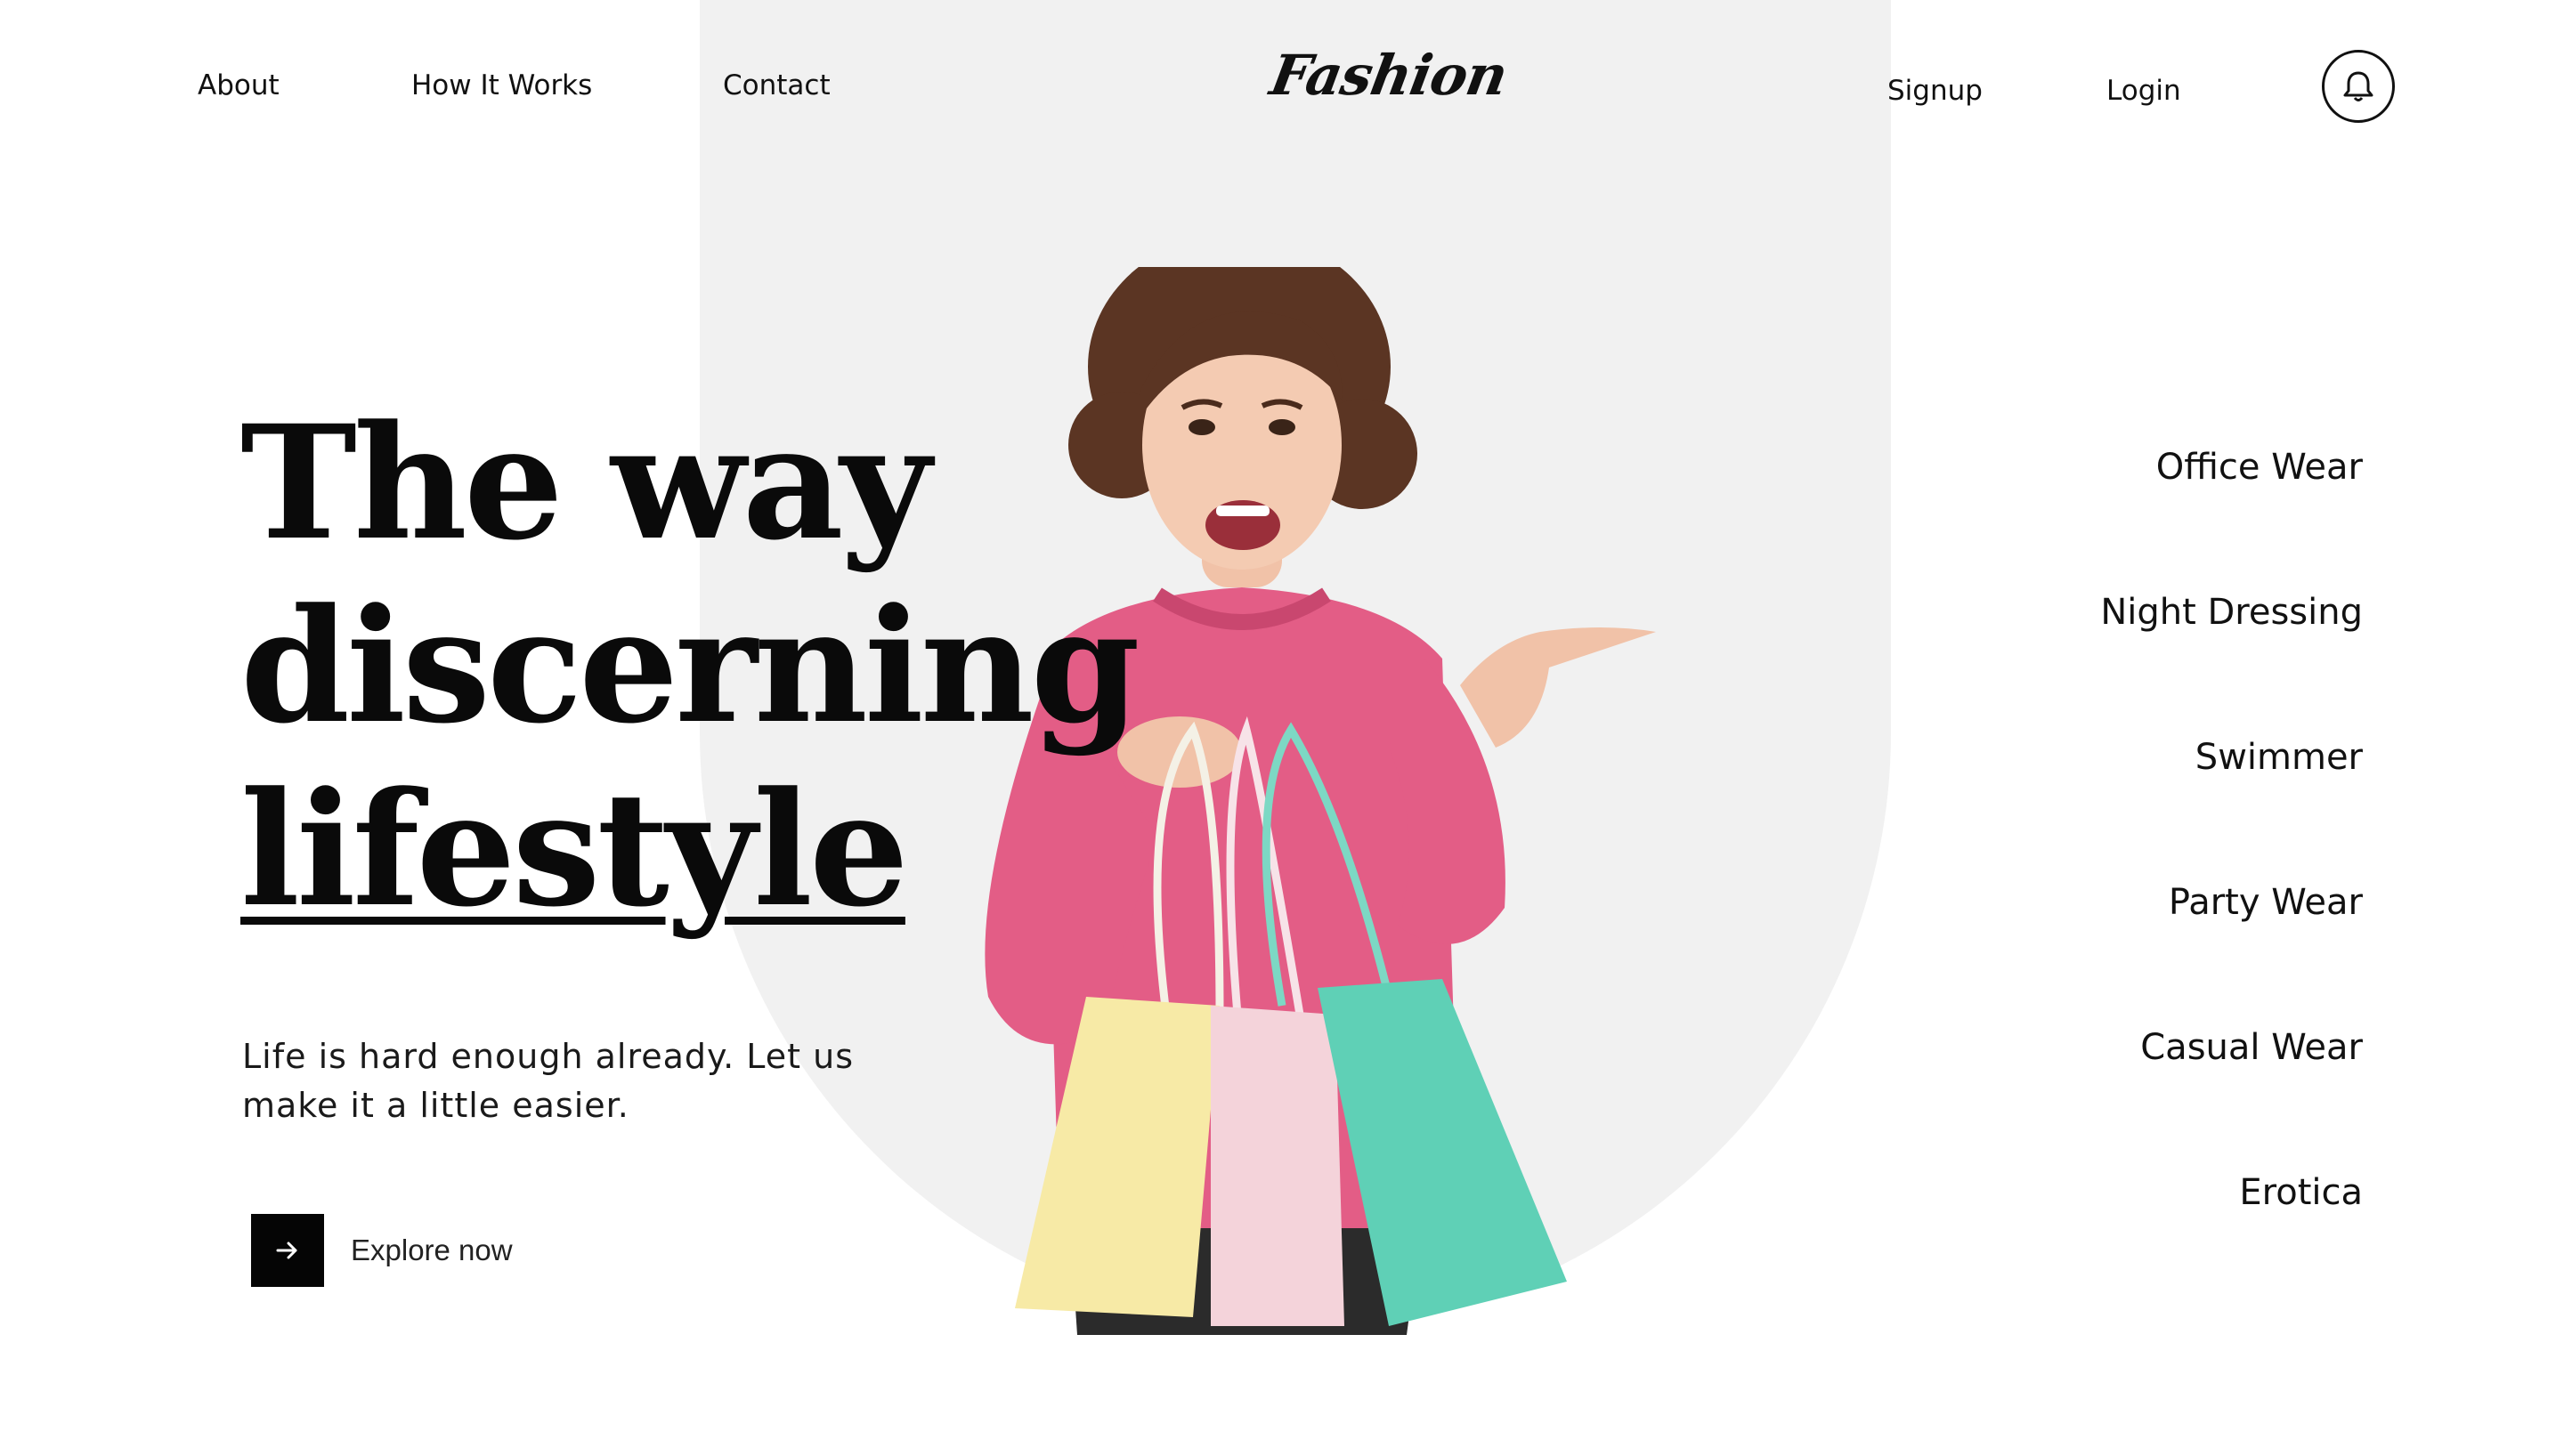  Describe the element at coordinates (2231, 1088) in the screenshot. I see `category-casual-wear: Casual Wear` at that location.